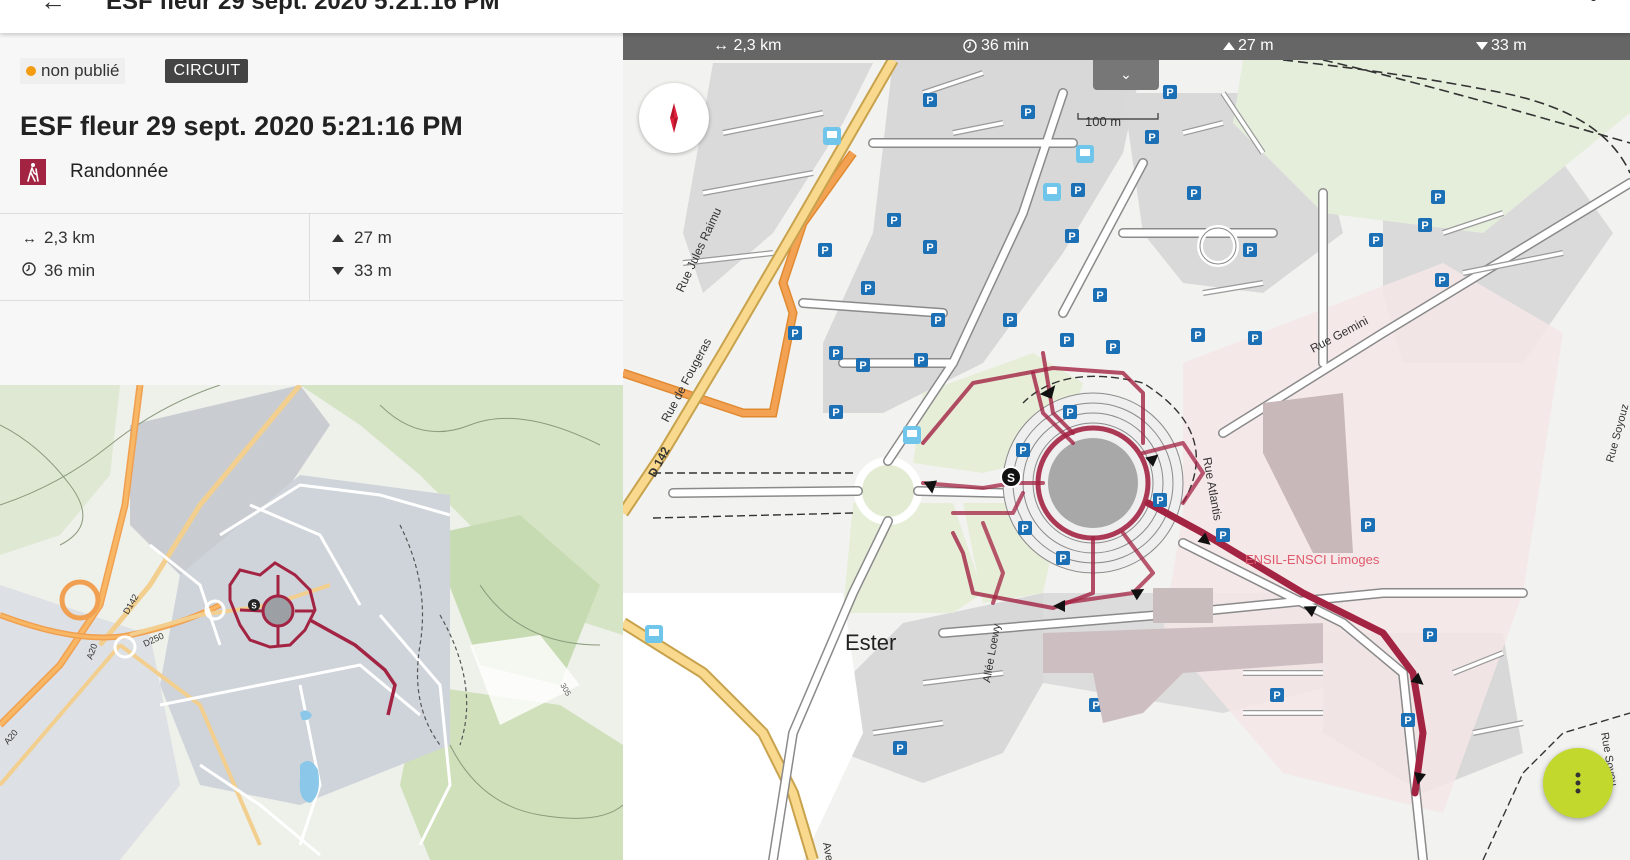 The height and width of the screenshot is (860, 1630). I want to click on map-scale-label: 100 m, so click(1103, 121).